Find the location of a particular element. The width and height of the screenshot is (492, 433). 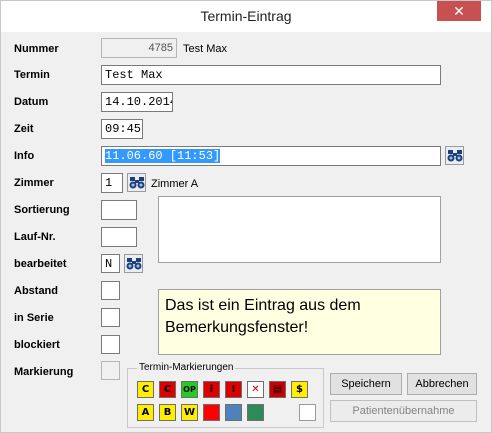

termin-input: Test Max is located at coordinates (271, 75).